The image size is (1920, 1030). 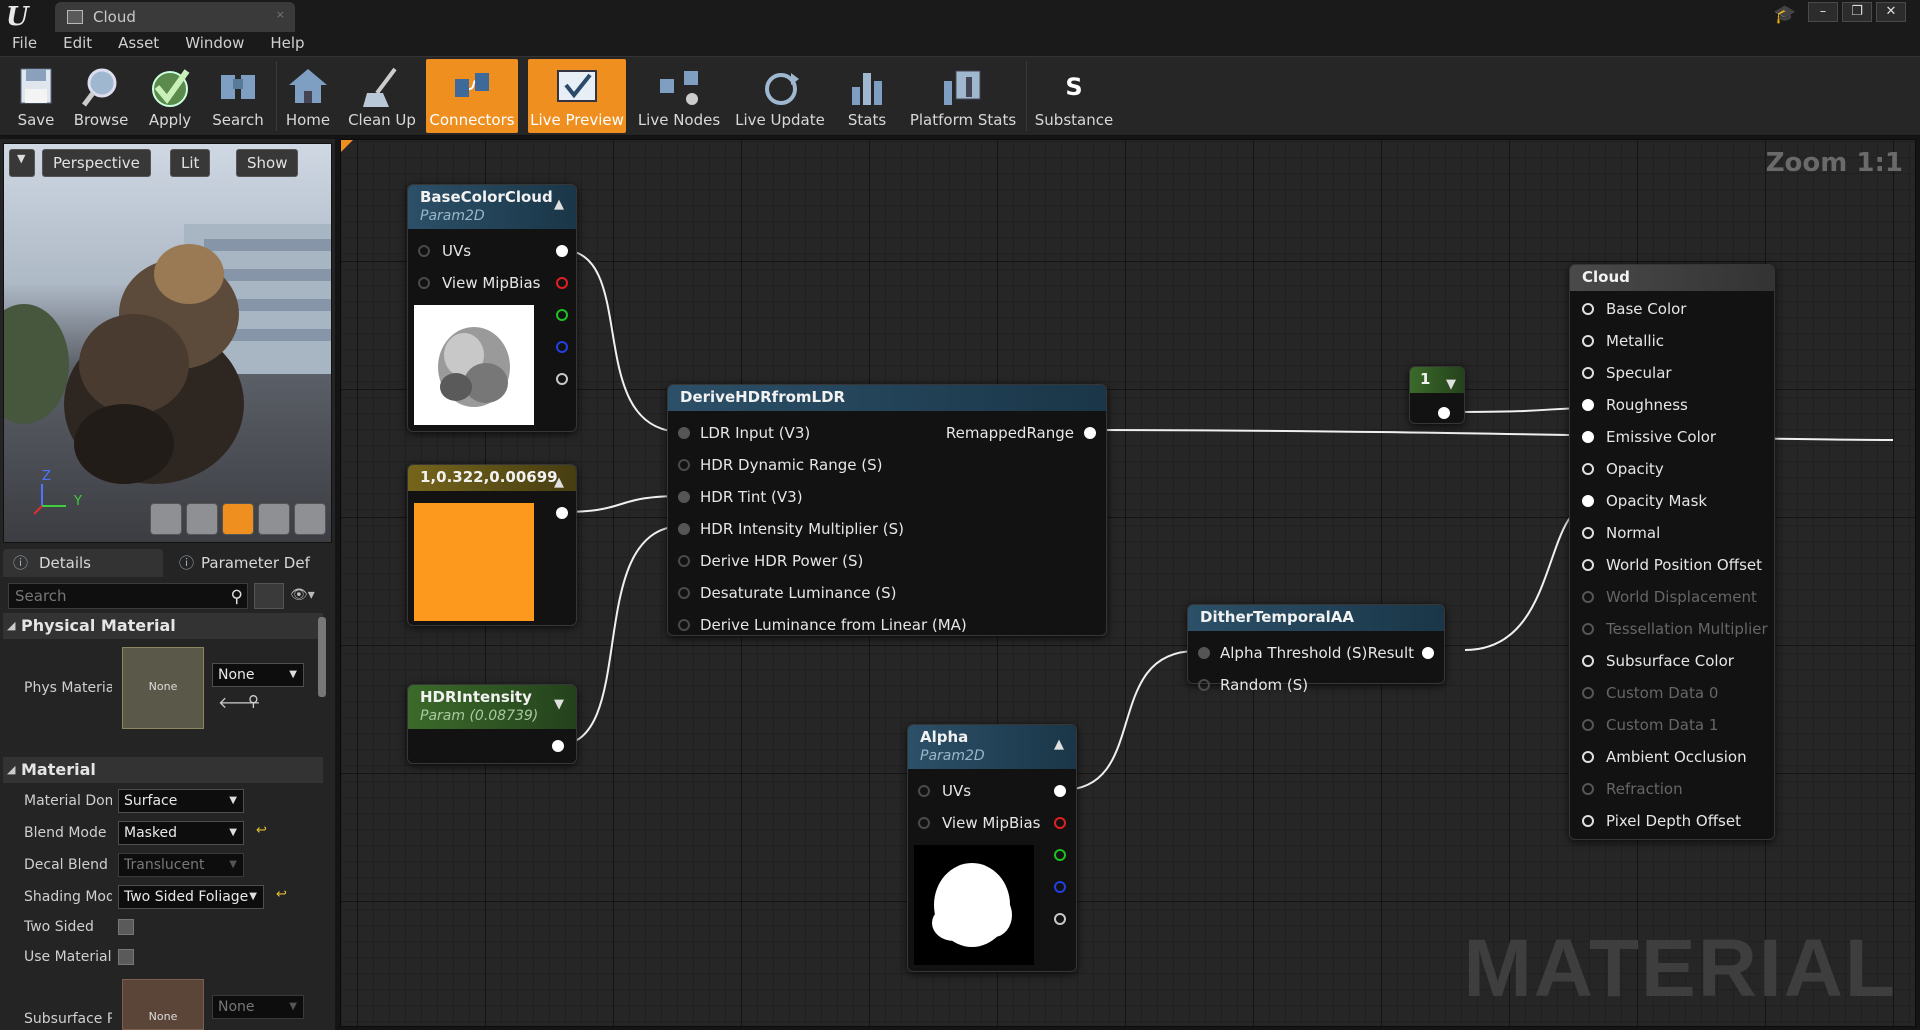 I want to click on menu-file: File, so click(x=24, y=44).